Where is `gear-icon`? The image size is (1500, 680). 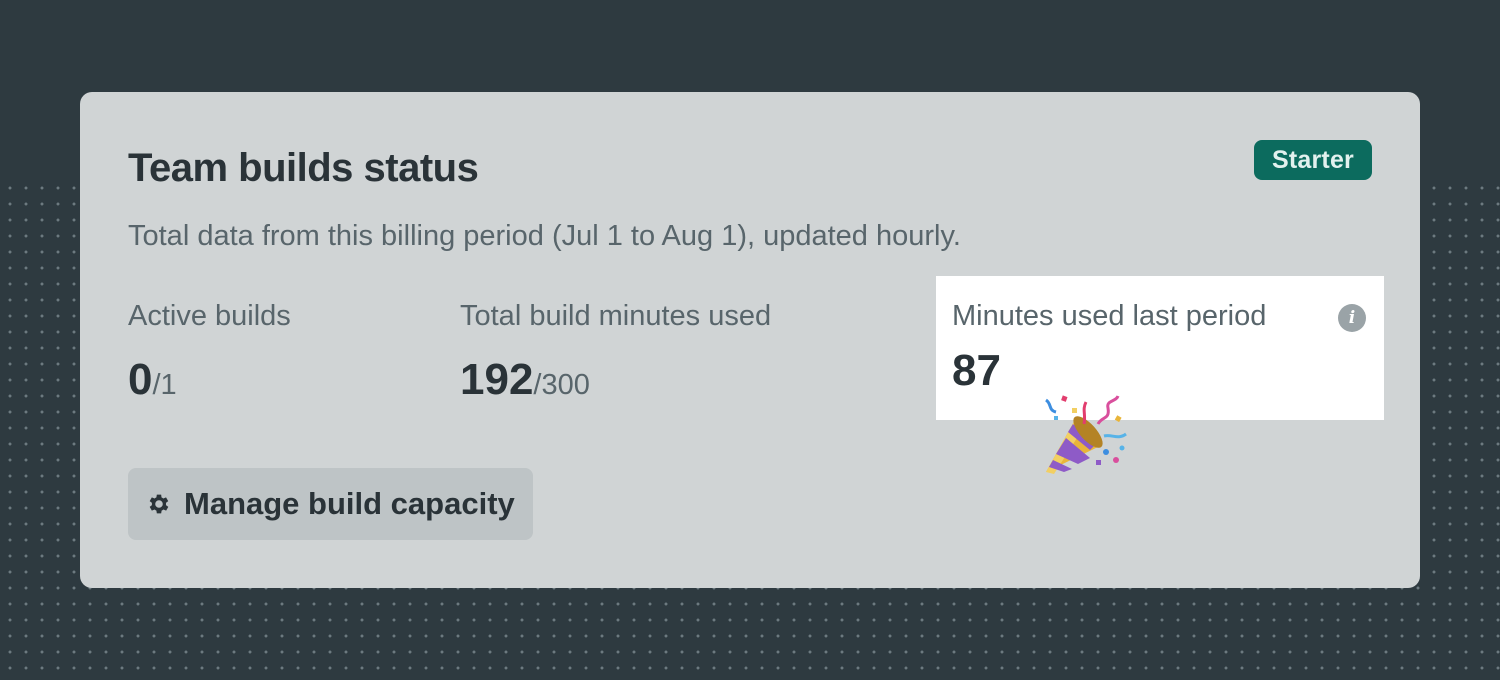 gear-icon is located at coordinates (159, 504).